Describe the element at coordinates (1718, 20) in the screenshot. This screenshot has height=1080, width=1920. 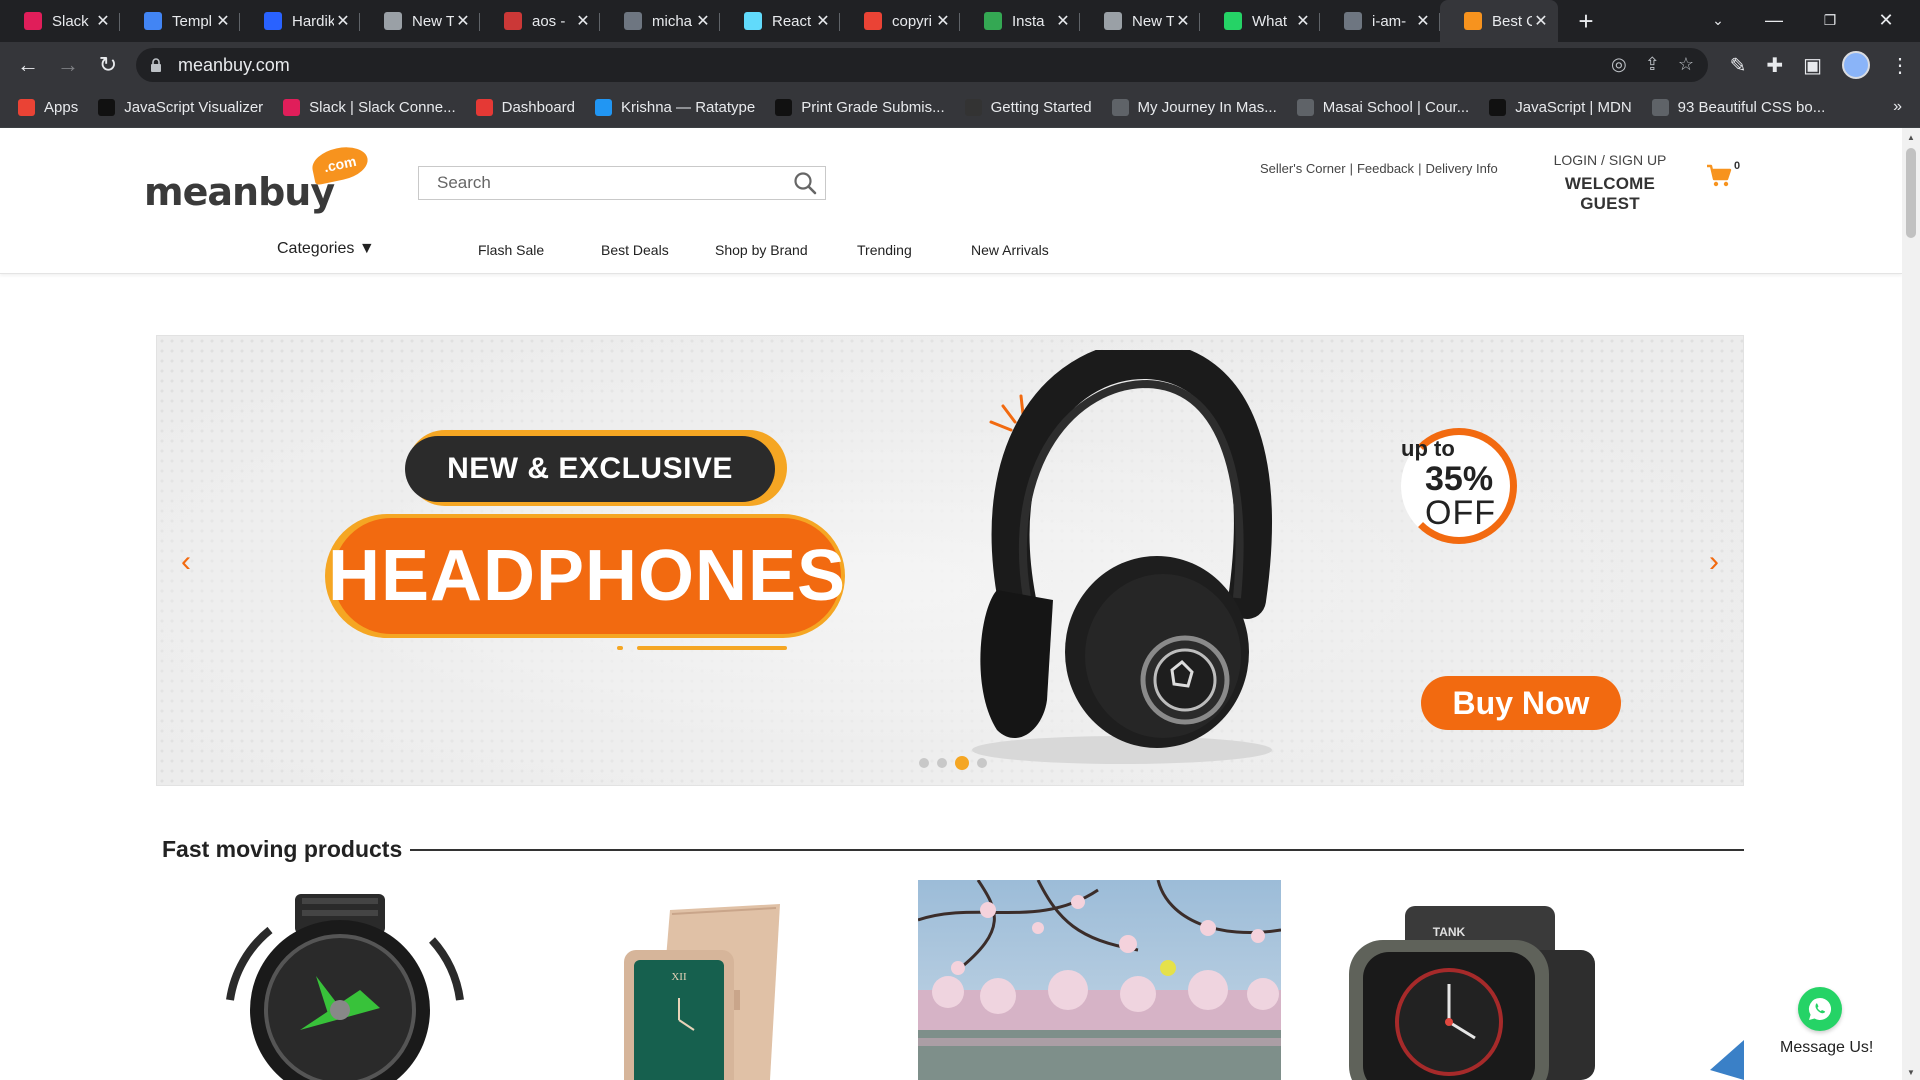
I see `tab-search-icon: ⌄` at that location.